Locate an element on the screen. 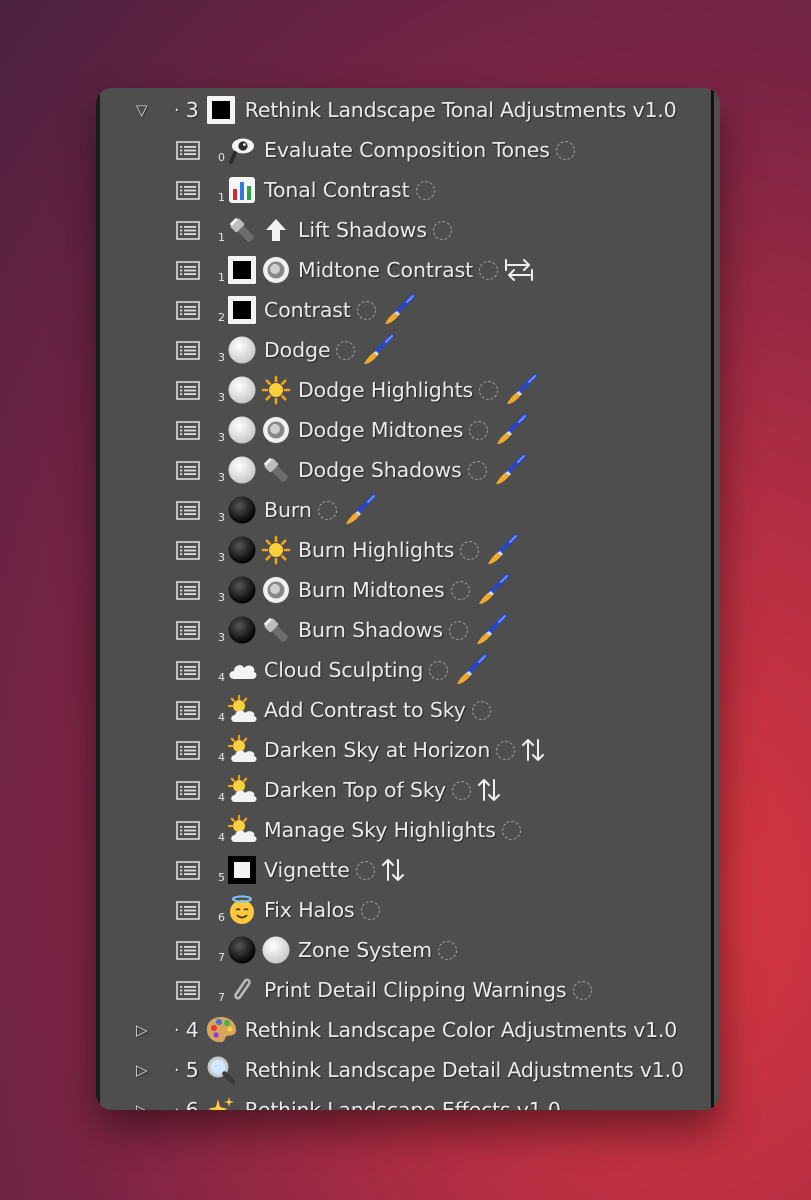 The height and width of the screenshot is (1200, 811). sun-icon is located at coordinates (276, 550).